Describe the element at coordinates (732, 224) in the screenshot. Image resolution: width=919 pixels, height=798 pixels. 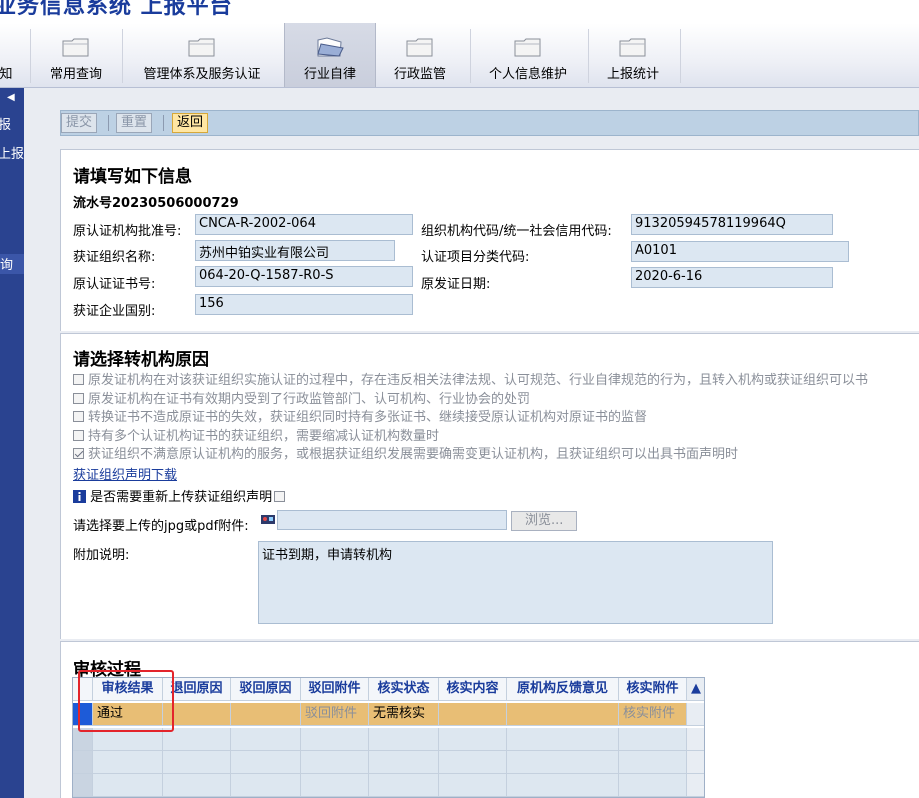
I see `org-code-field: 91320594578119964Q` at that location.